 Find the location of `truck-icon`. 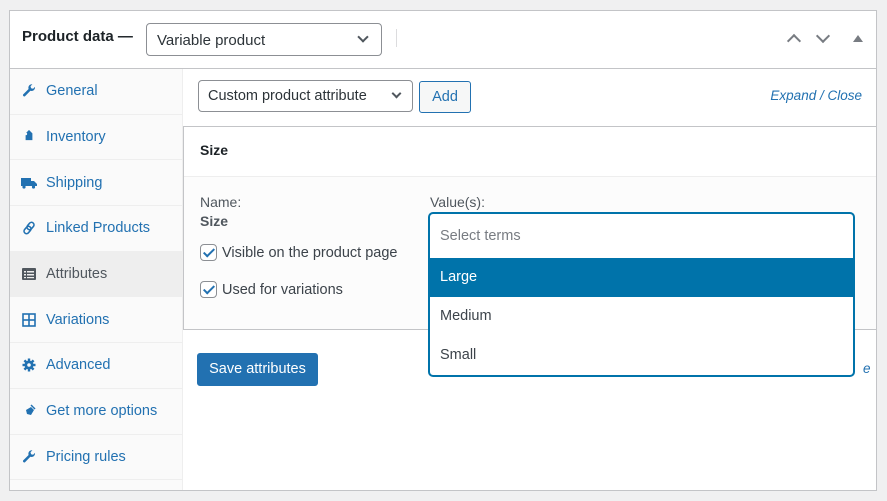

truck-icon is located at coordinates (29, 183).